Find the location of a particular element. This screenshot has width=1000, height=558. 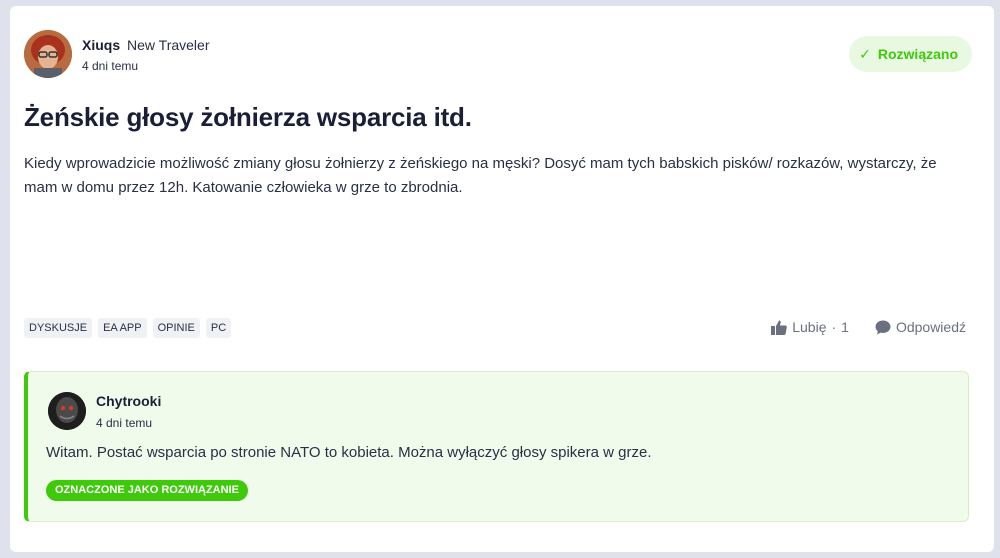

accepted-solution-badge: Oznaczone jako rozwiązanie is located at coordinates (147, 490).